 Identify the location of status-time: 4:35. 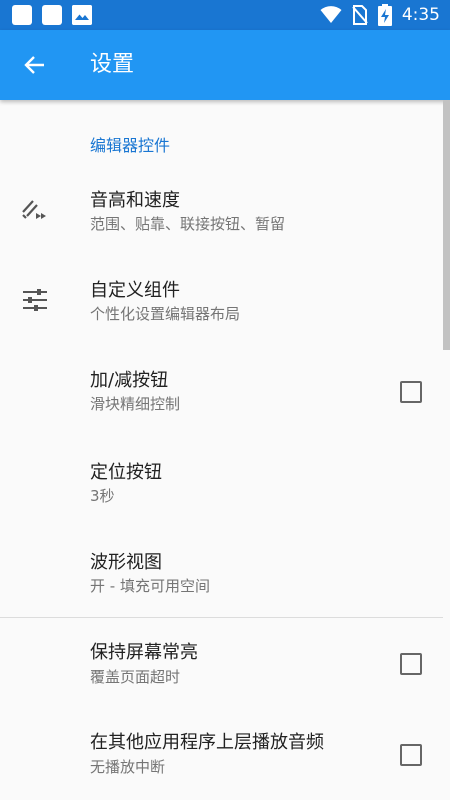
(420, 15).